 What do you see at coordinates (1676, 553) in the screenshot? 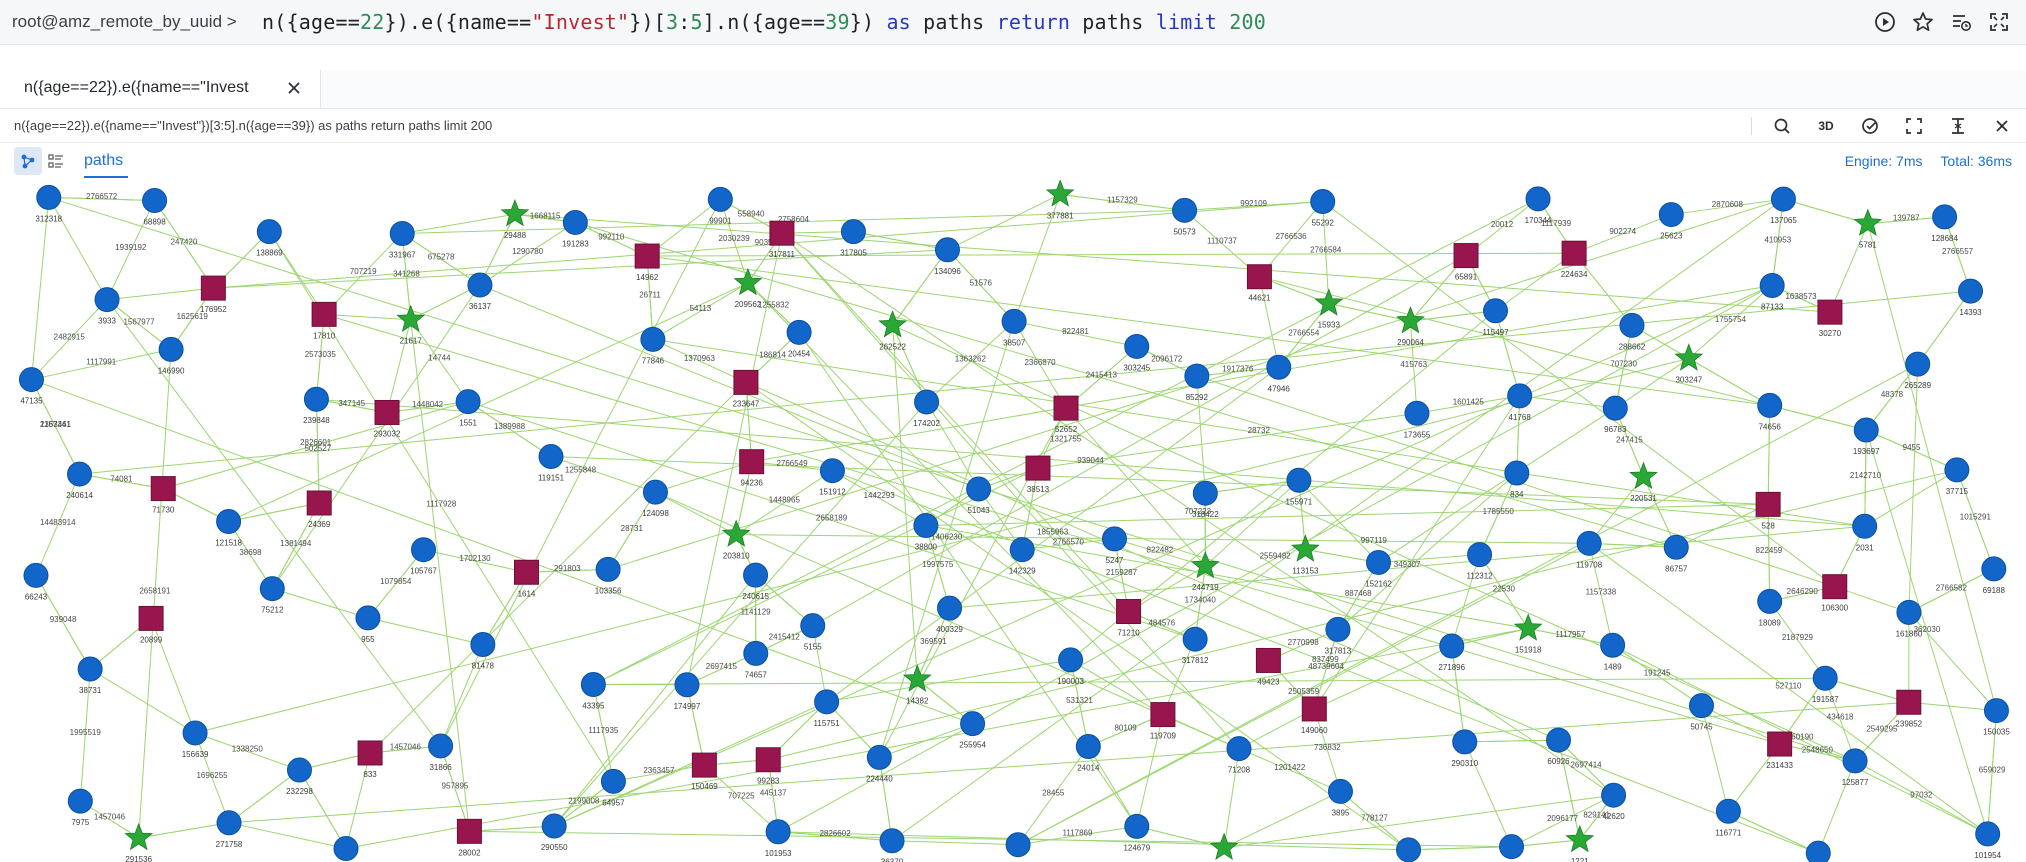
I see `graph-node-circle: 86757` at bounding box center [1676, 553].